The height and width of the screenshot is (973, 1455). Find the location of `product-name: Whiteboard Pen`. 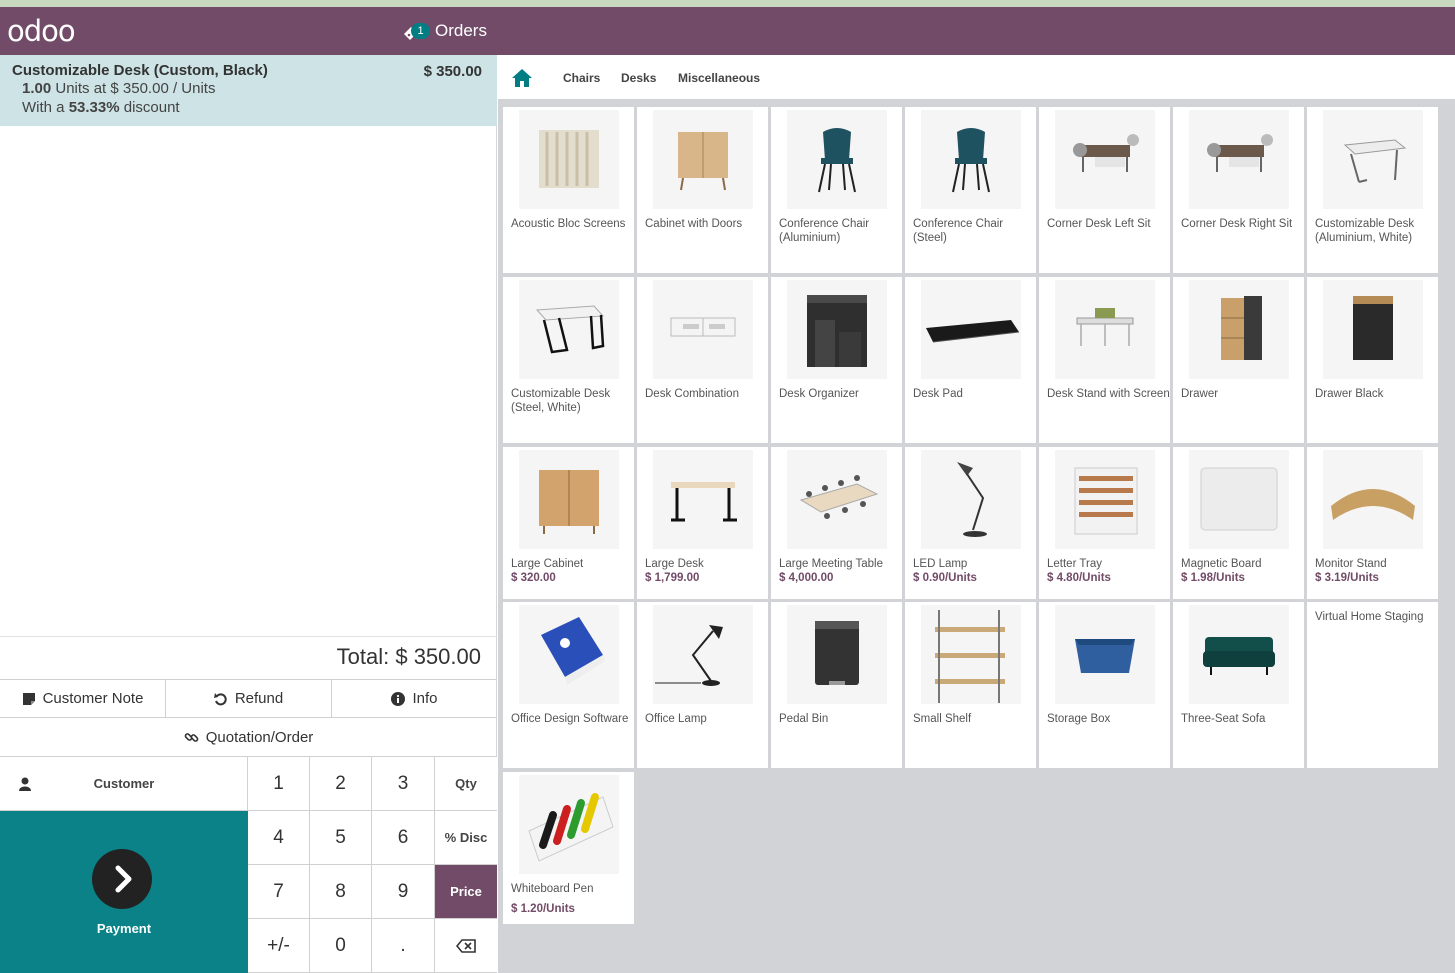

product-name: Whiteboard Pen is located at coordinates (552, 889).